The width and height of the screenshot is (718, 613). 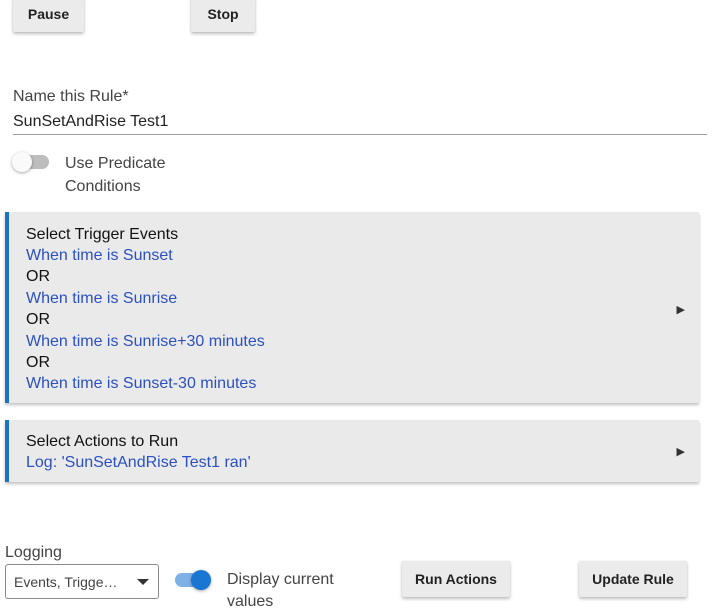 What do you see at coordinates (102, 234) in the screenshot?
I see `trigger-events-title: Select Trigger Events` at bounding box center [102, 234].